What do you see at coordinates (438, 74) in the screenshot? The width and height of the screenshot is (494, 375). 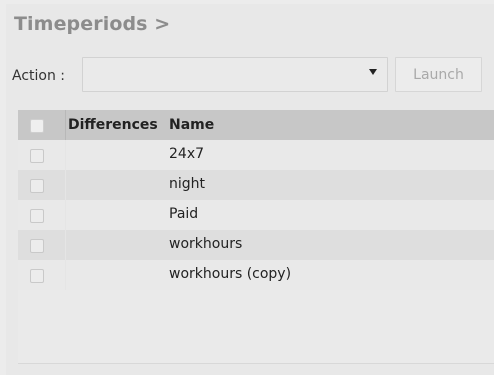 I see `launch-button: Launch` at bounding box center [438, 74].